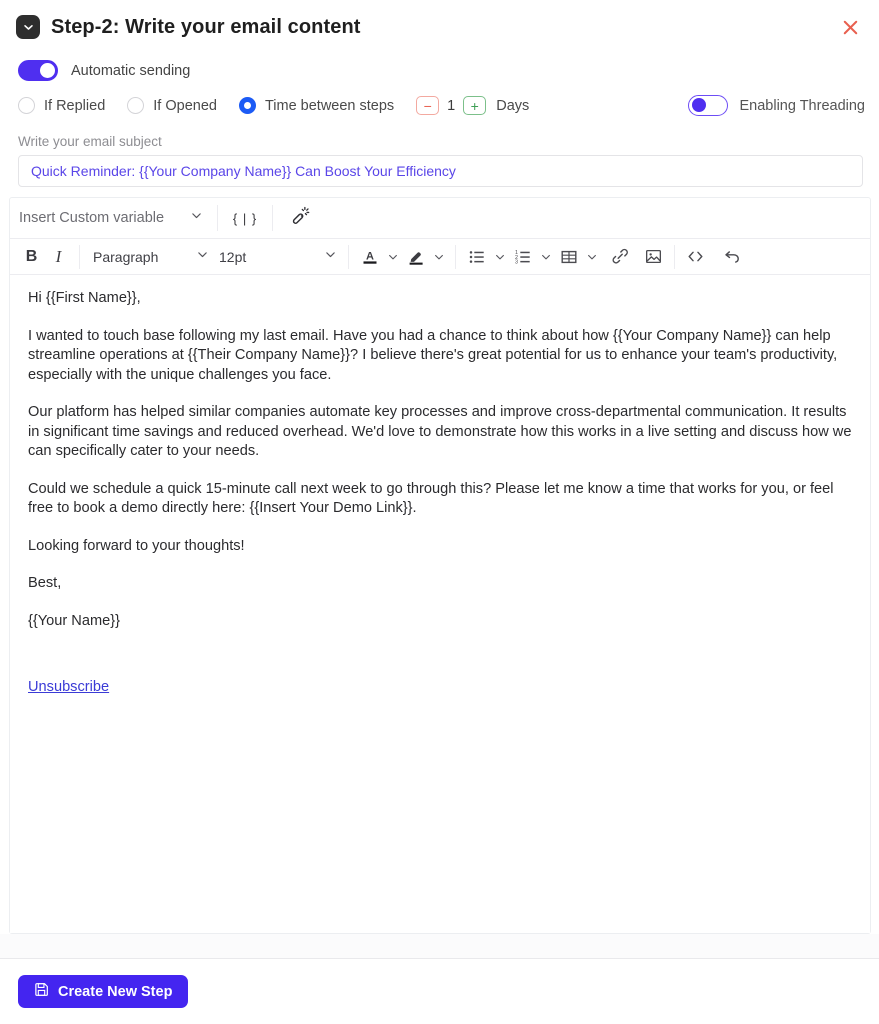  I want to click on bold-button: B, so click(31, 257).